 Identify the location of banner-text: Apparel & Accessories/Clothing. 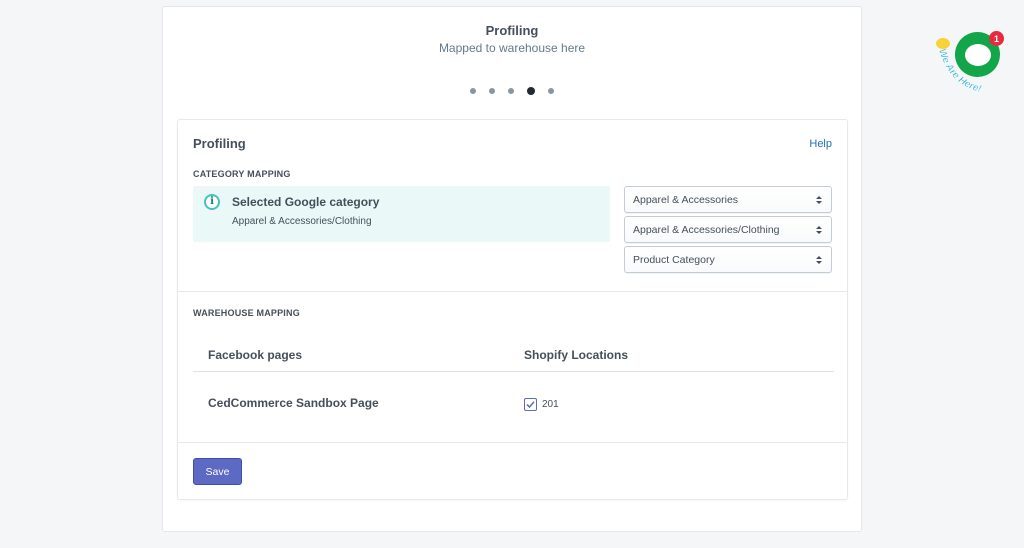
(302, 221).